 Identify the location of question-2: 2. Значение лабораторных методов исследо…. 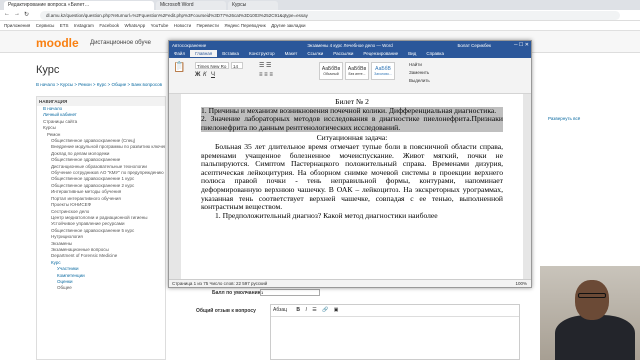
(352, 123).